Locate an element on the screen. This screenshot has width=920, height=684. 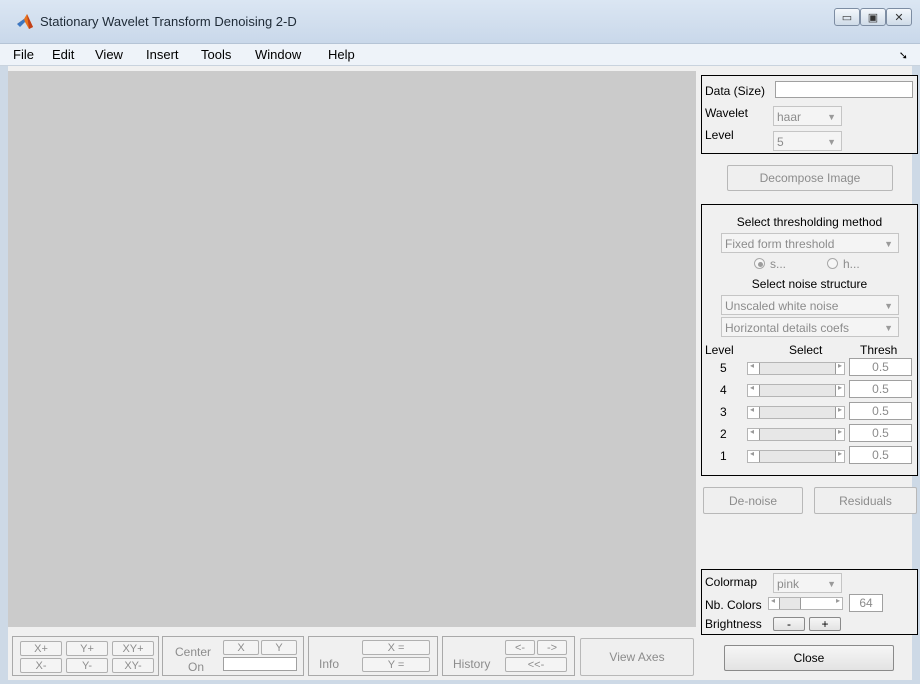
level-row-label: 2 is located at coordinates (723, 434).